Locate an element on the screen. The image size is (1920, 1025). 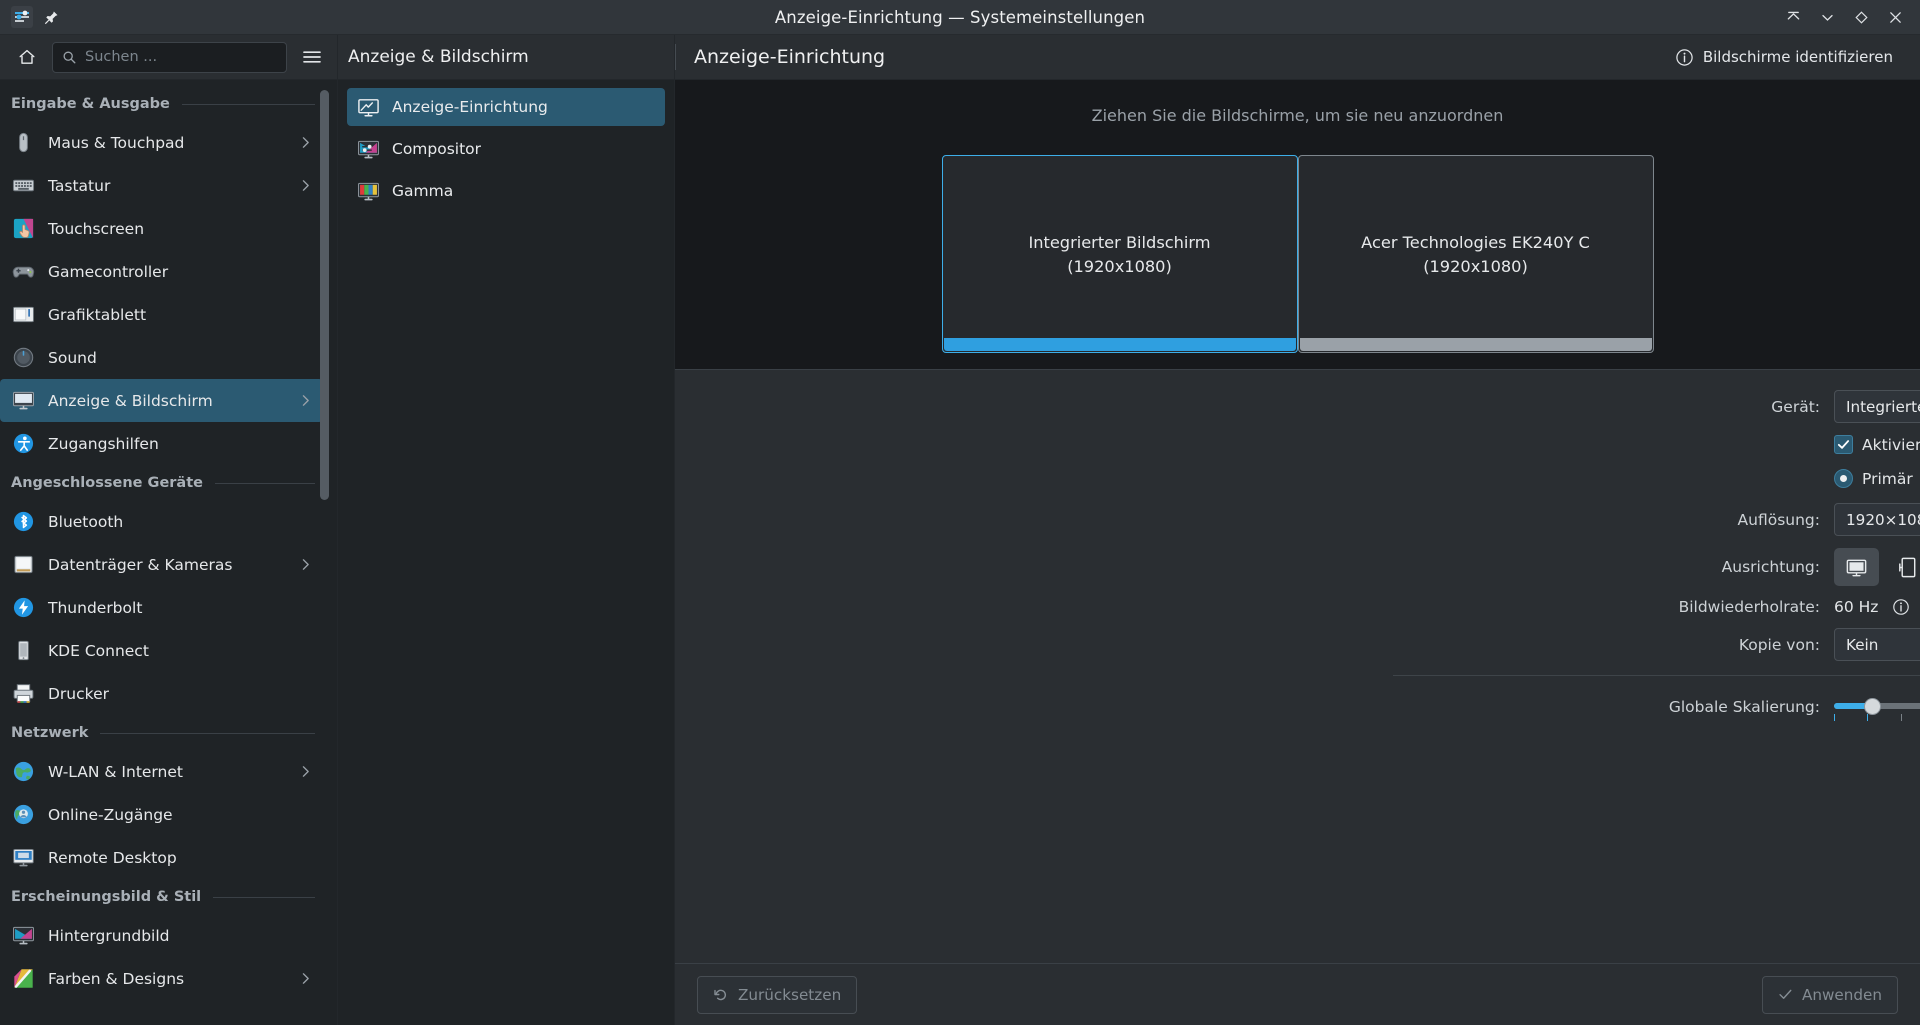
orientation-group is located at coordinates (1877, 567).